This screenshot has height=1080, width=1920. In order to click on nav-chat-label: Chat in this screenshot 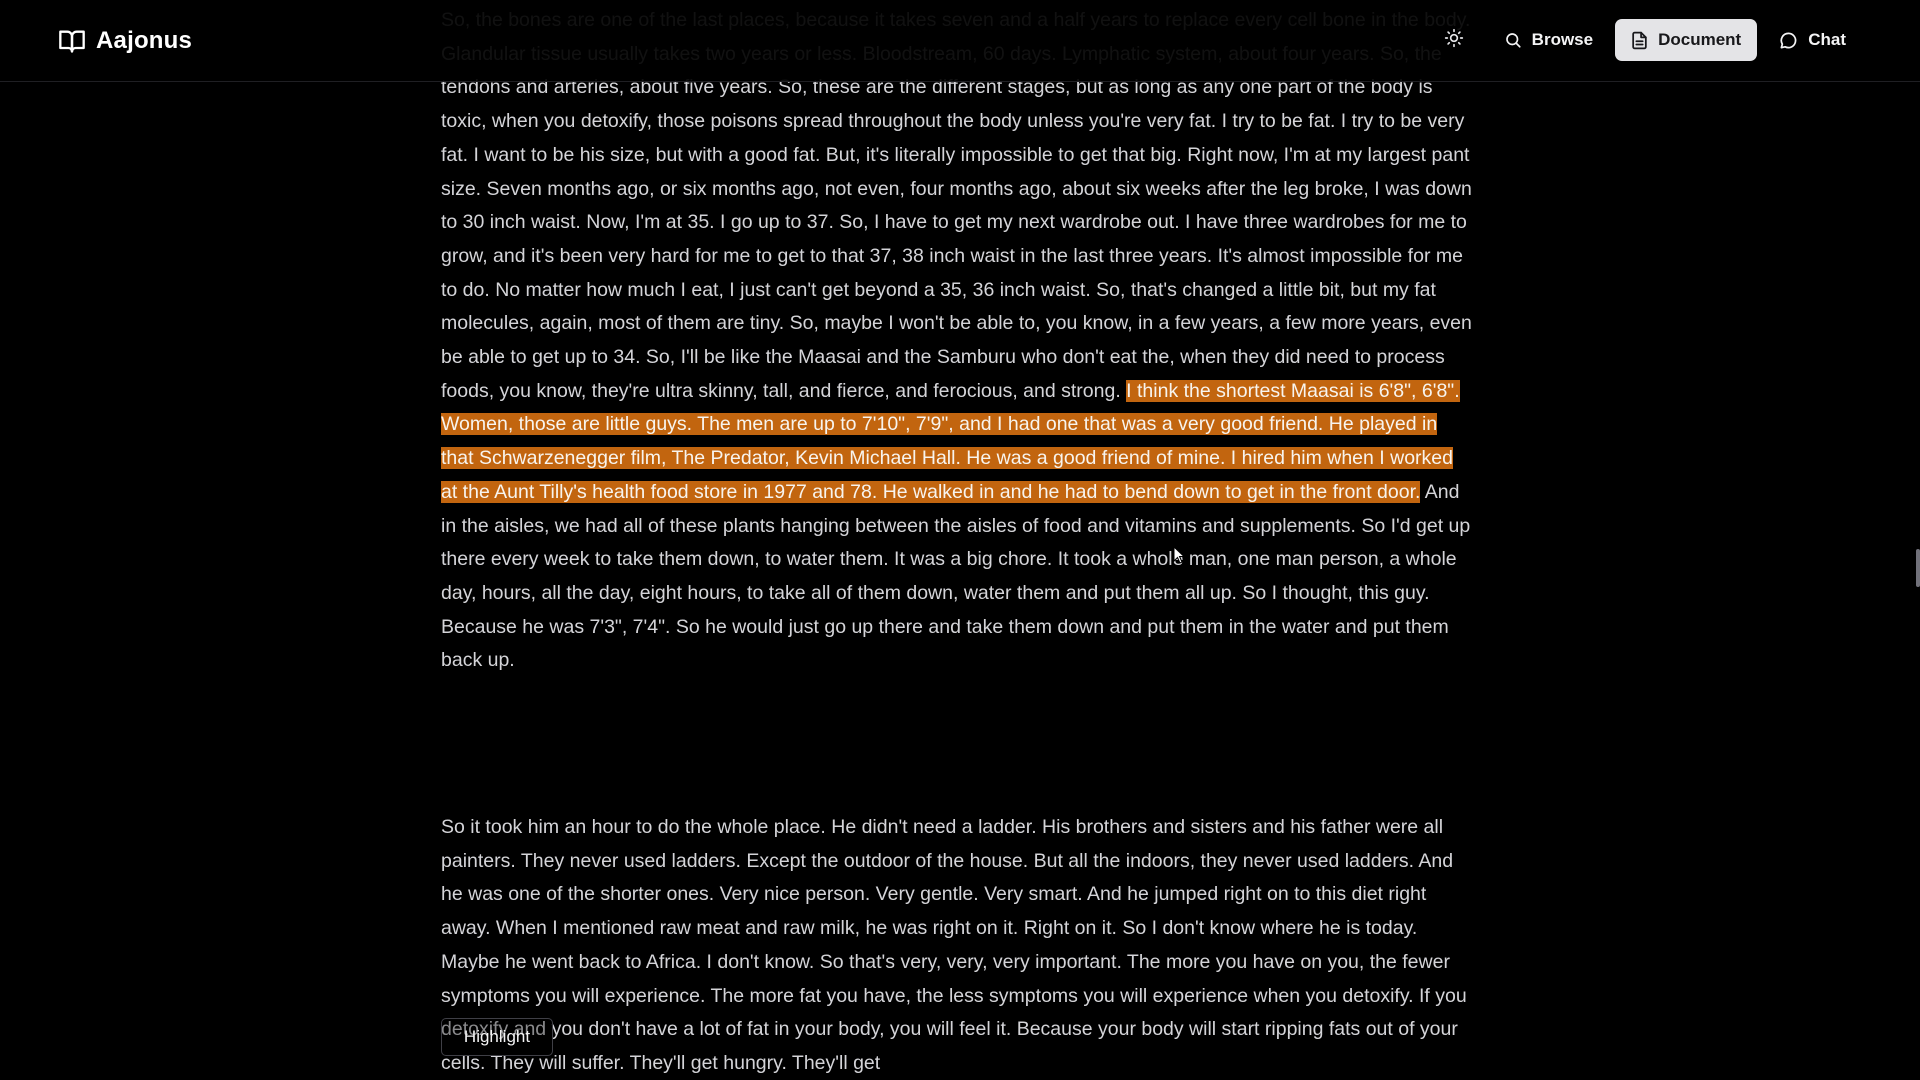, I will do `click(1827, 39)`.